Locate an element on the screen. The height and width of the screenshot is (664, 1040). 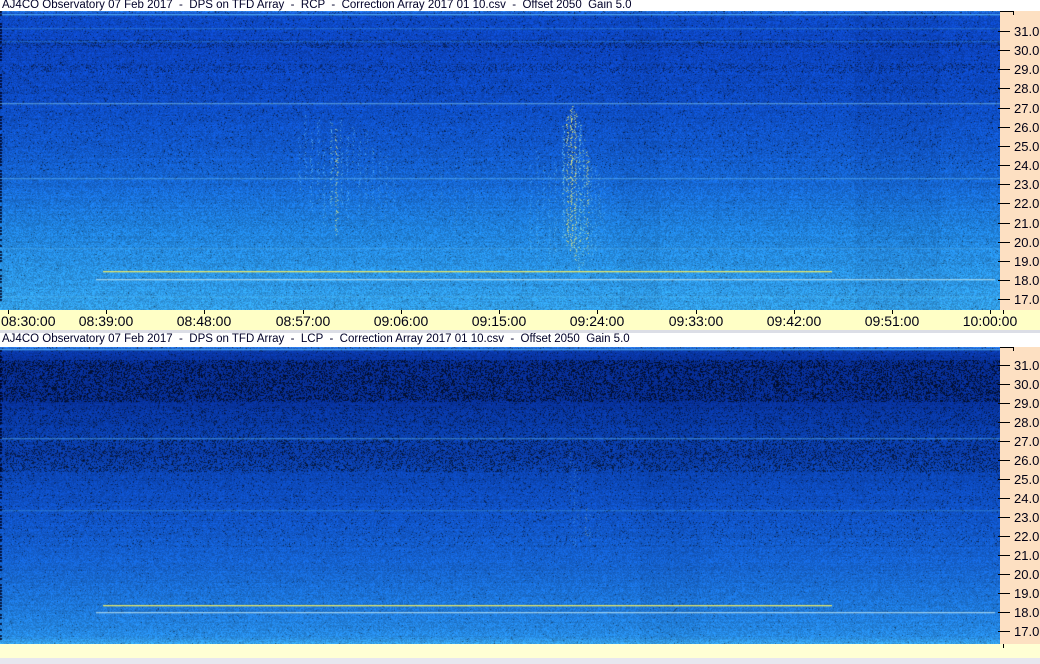
time-tick-label: 08:39:00 is located at coordinates (106, 321).